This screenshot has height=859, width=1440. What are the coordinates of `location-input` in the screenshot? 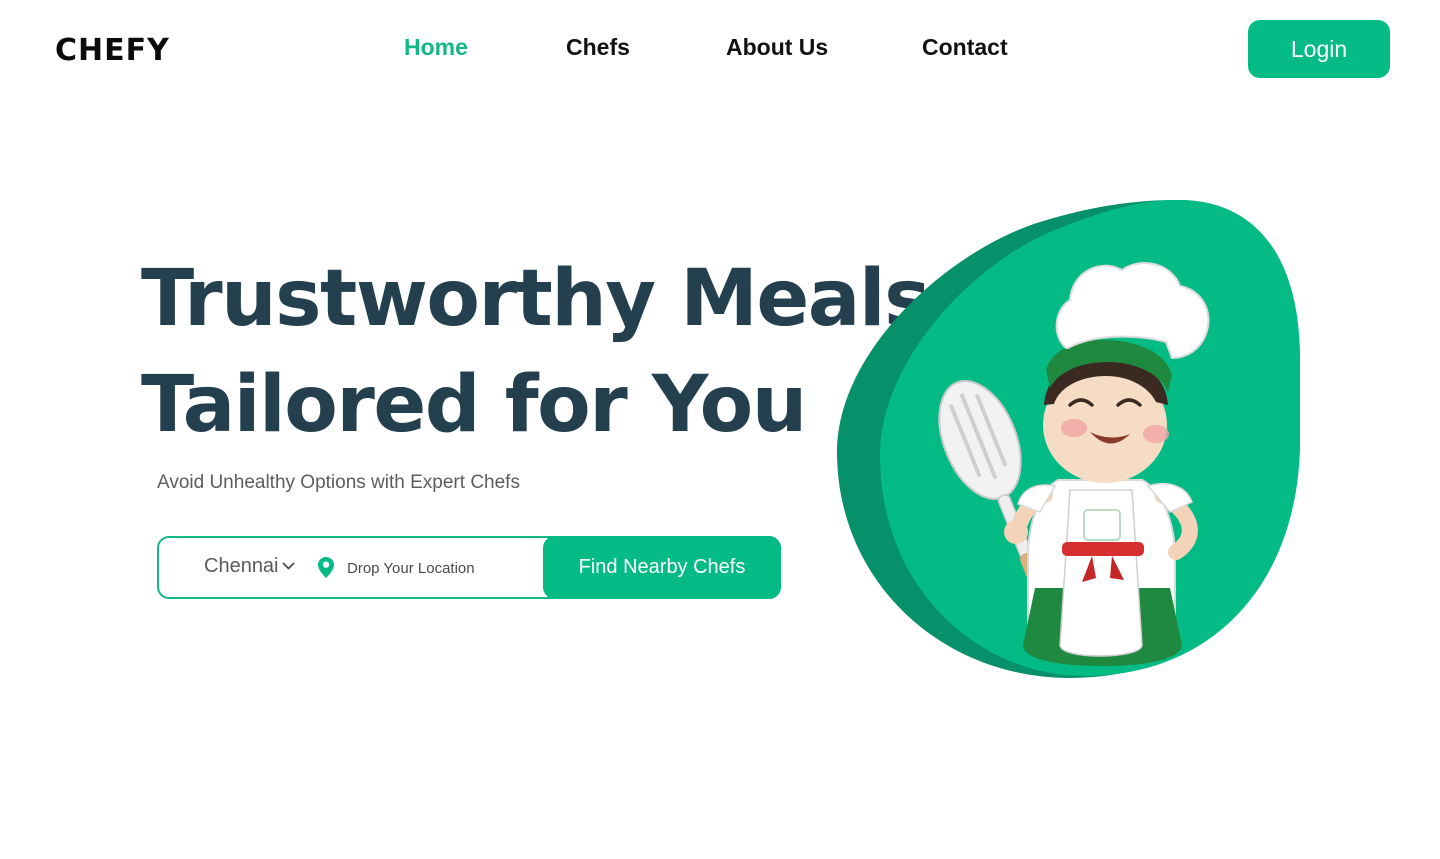 It's located at (442, 568).